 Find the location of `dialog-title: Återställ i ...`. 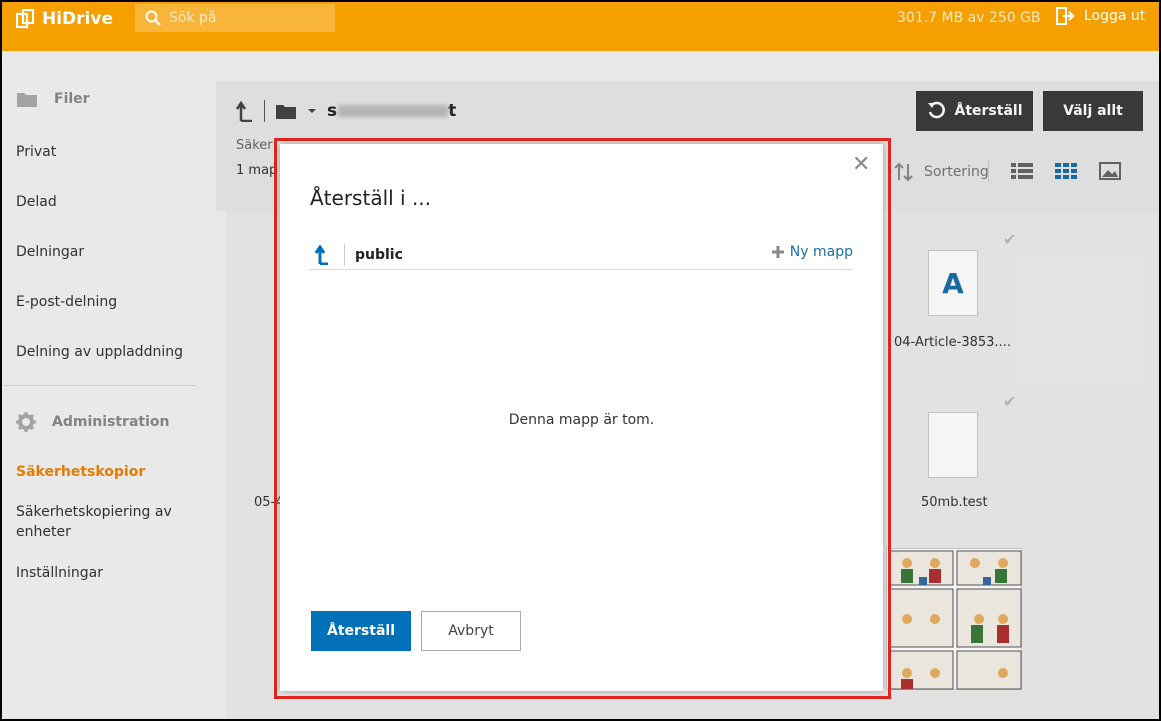

dialog-title: Återställ i ... is located at coordinates (371, 198).